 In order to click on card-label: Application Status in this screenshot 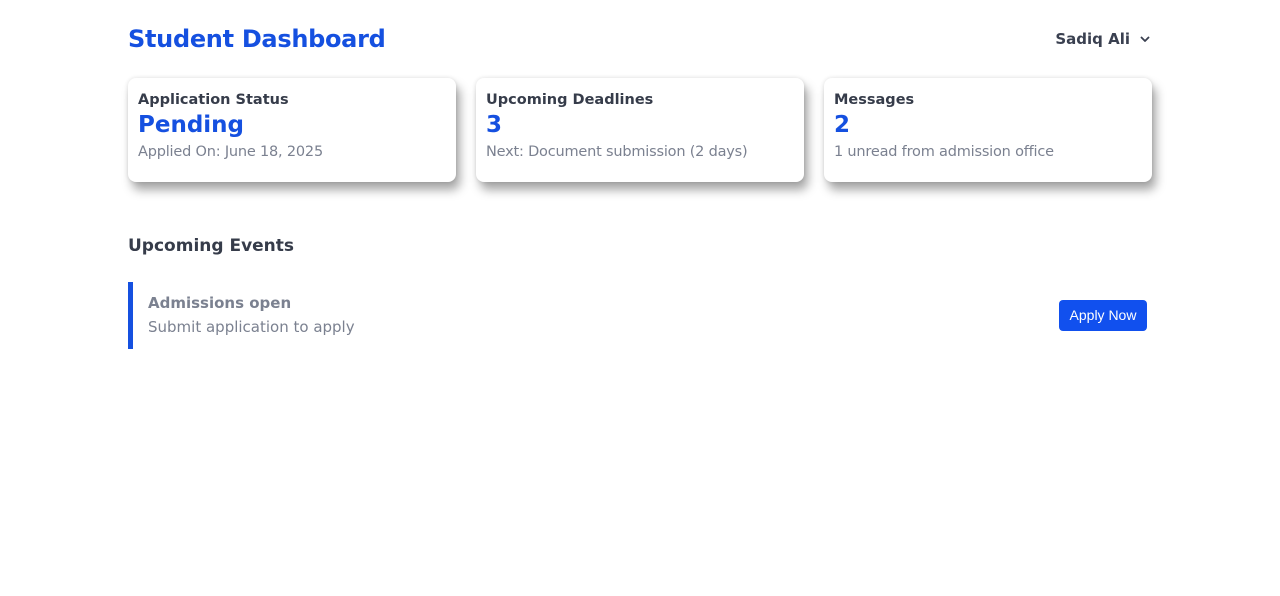, I will do `click(213, 100)`.